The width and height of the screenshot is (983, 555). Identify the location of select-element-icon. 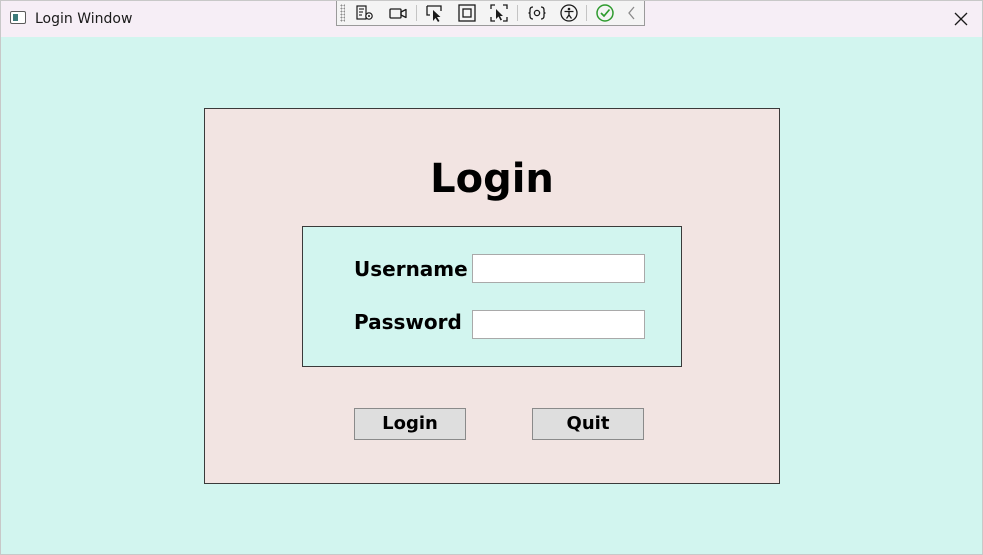
(434, 13).